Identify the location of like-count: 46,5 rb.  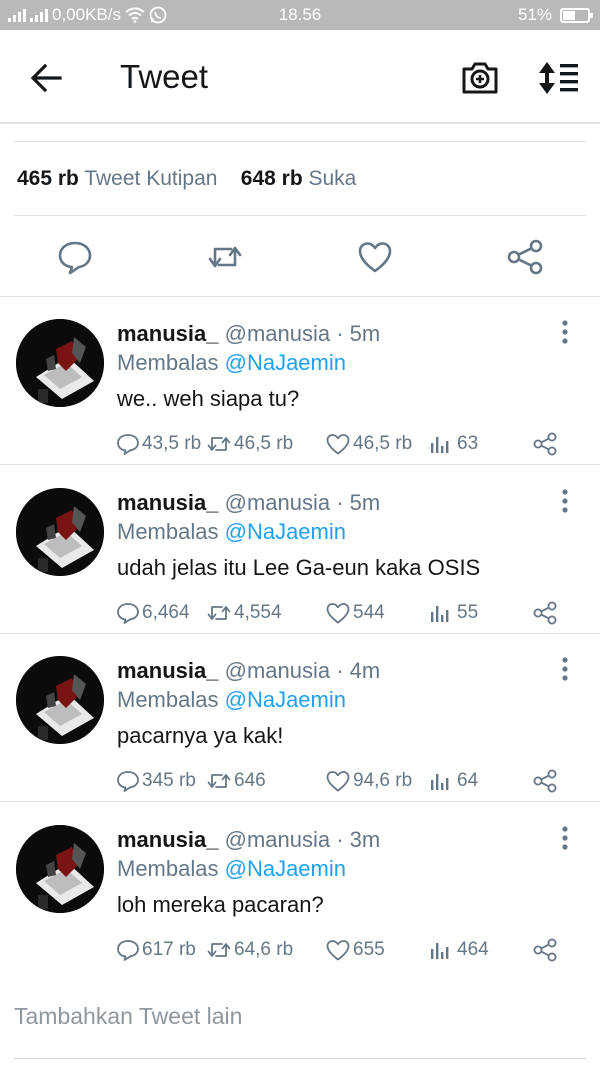
(383, 443).